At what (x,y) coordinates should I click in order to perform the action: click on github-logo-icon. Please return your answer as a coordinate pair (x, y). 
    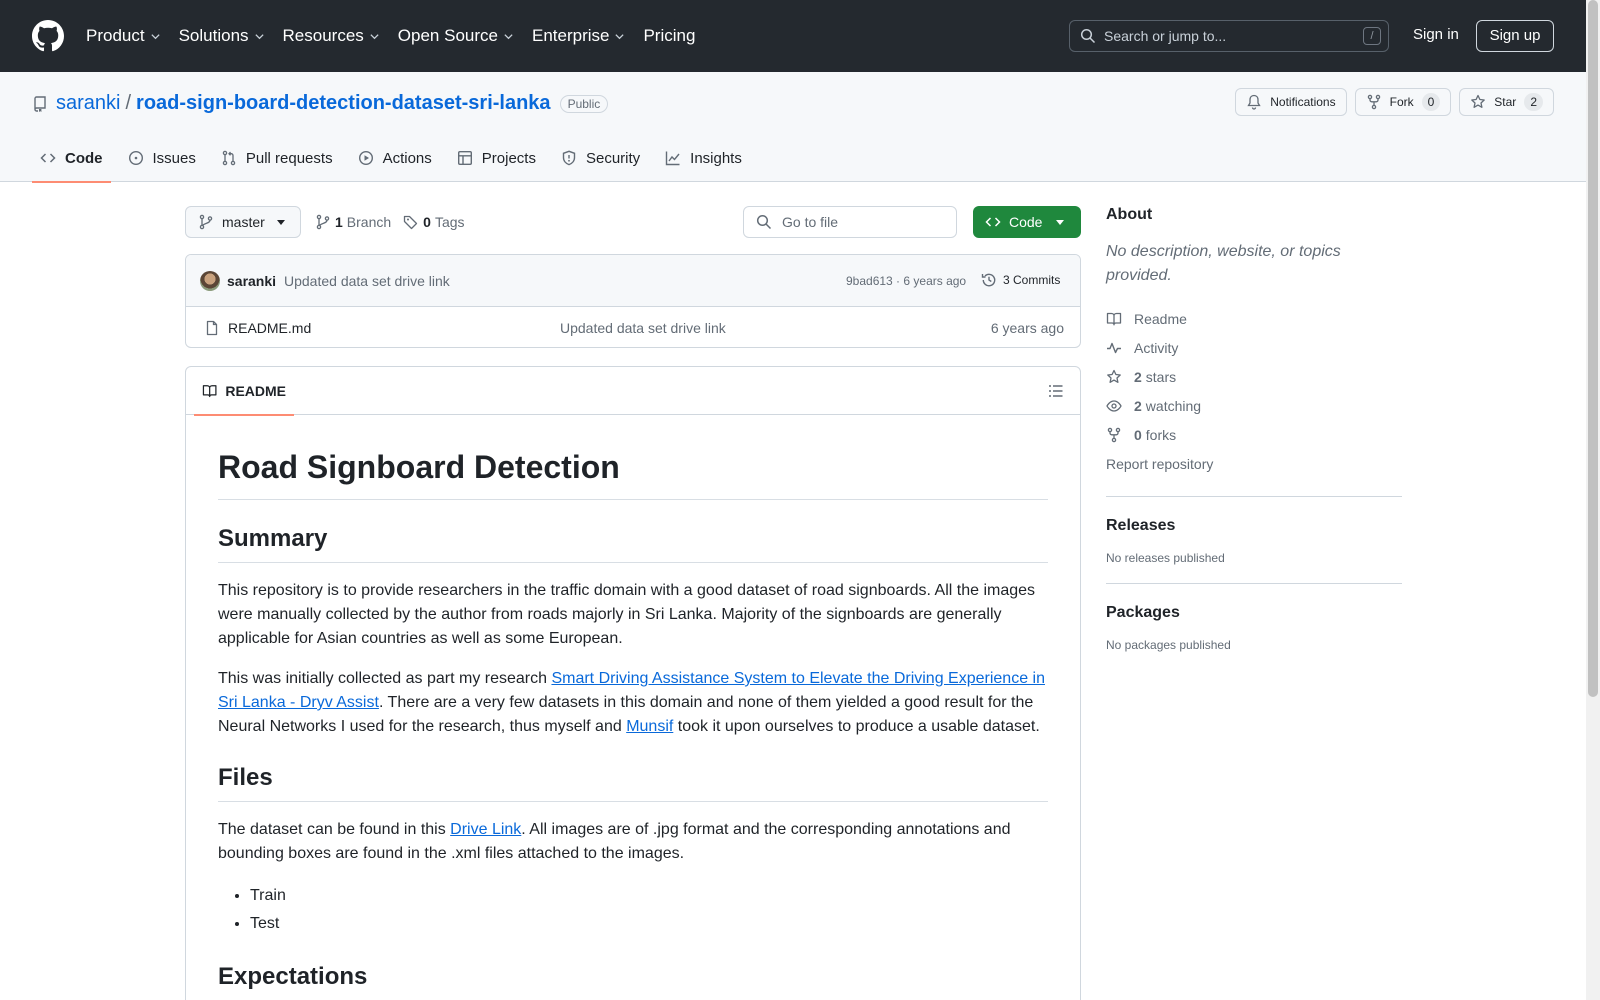
    Looking at the image, I should click on (48, 36).